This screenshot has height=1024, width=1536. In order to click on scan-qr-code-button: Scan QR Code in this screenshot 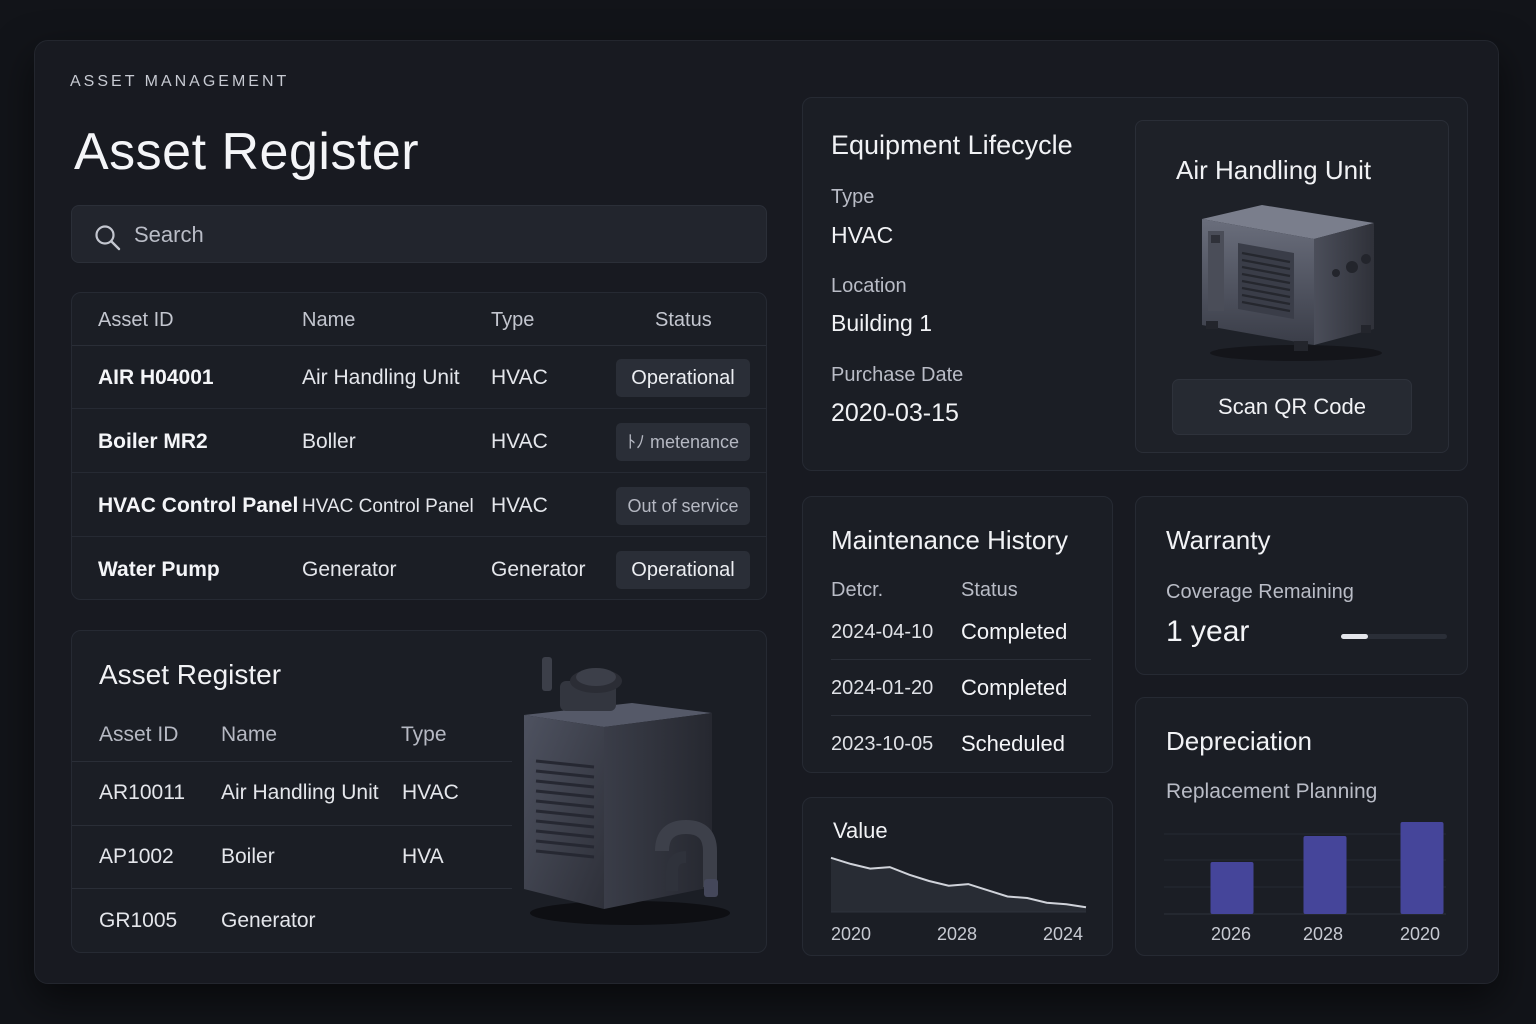, I will do `click(1292, 407)`.